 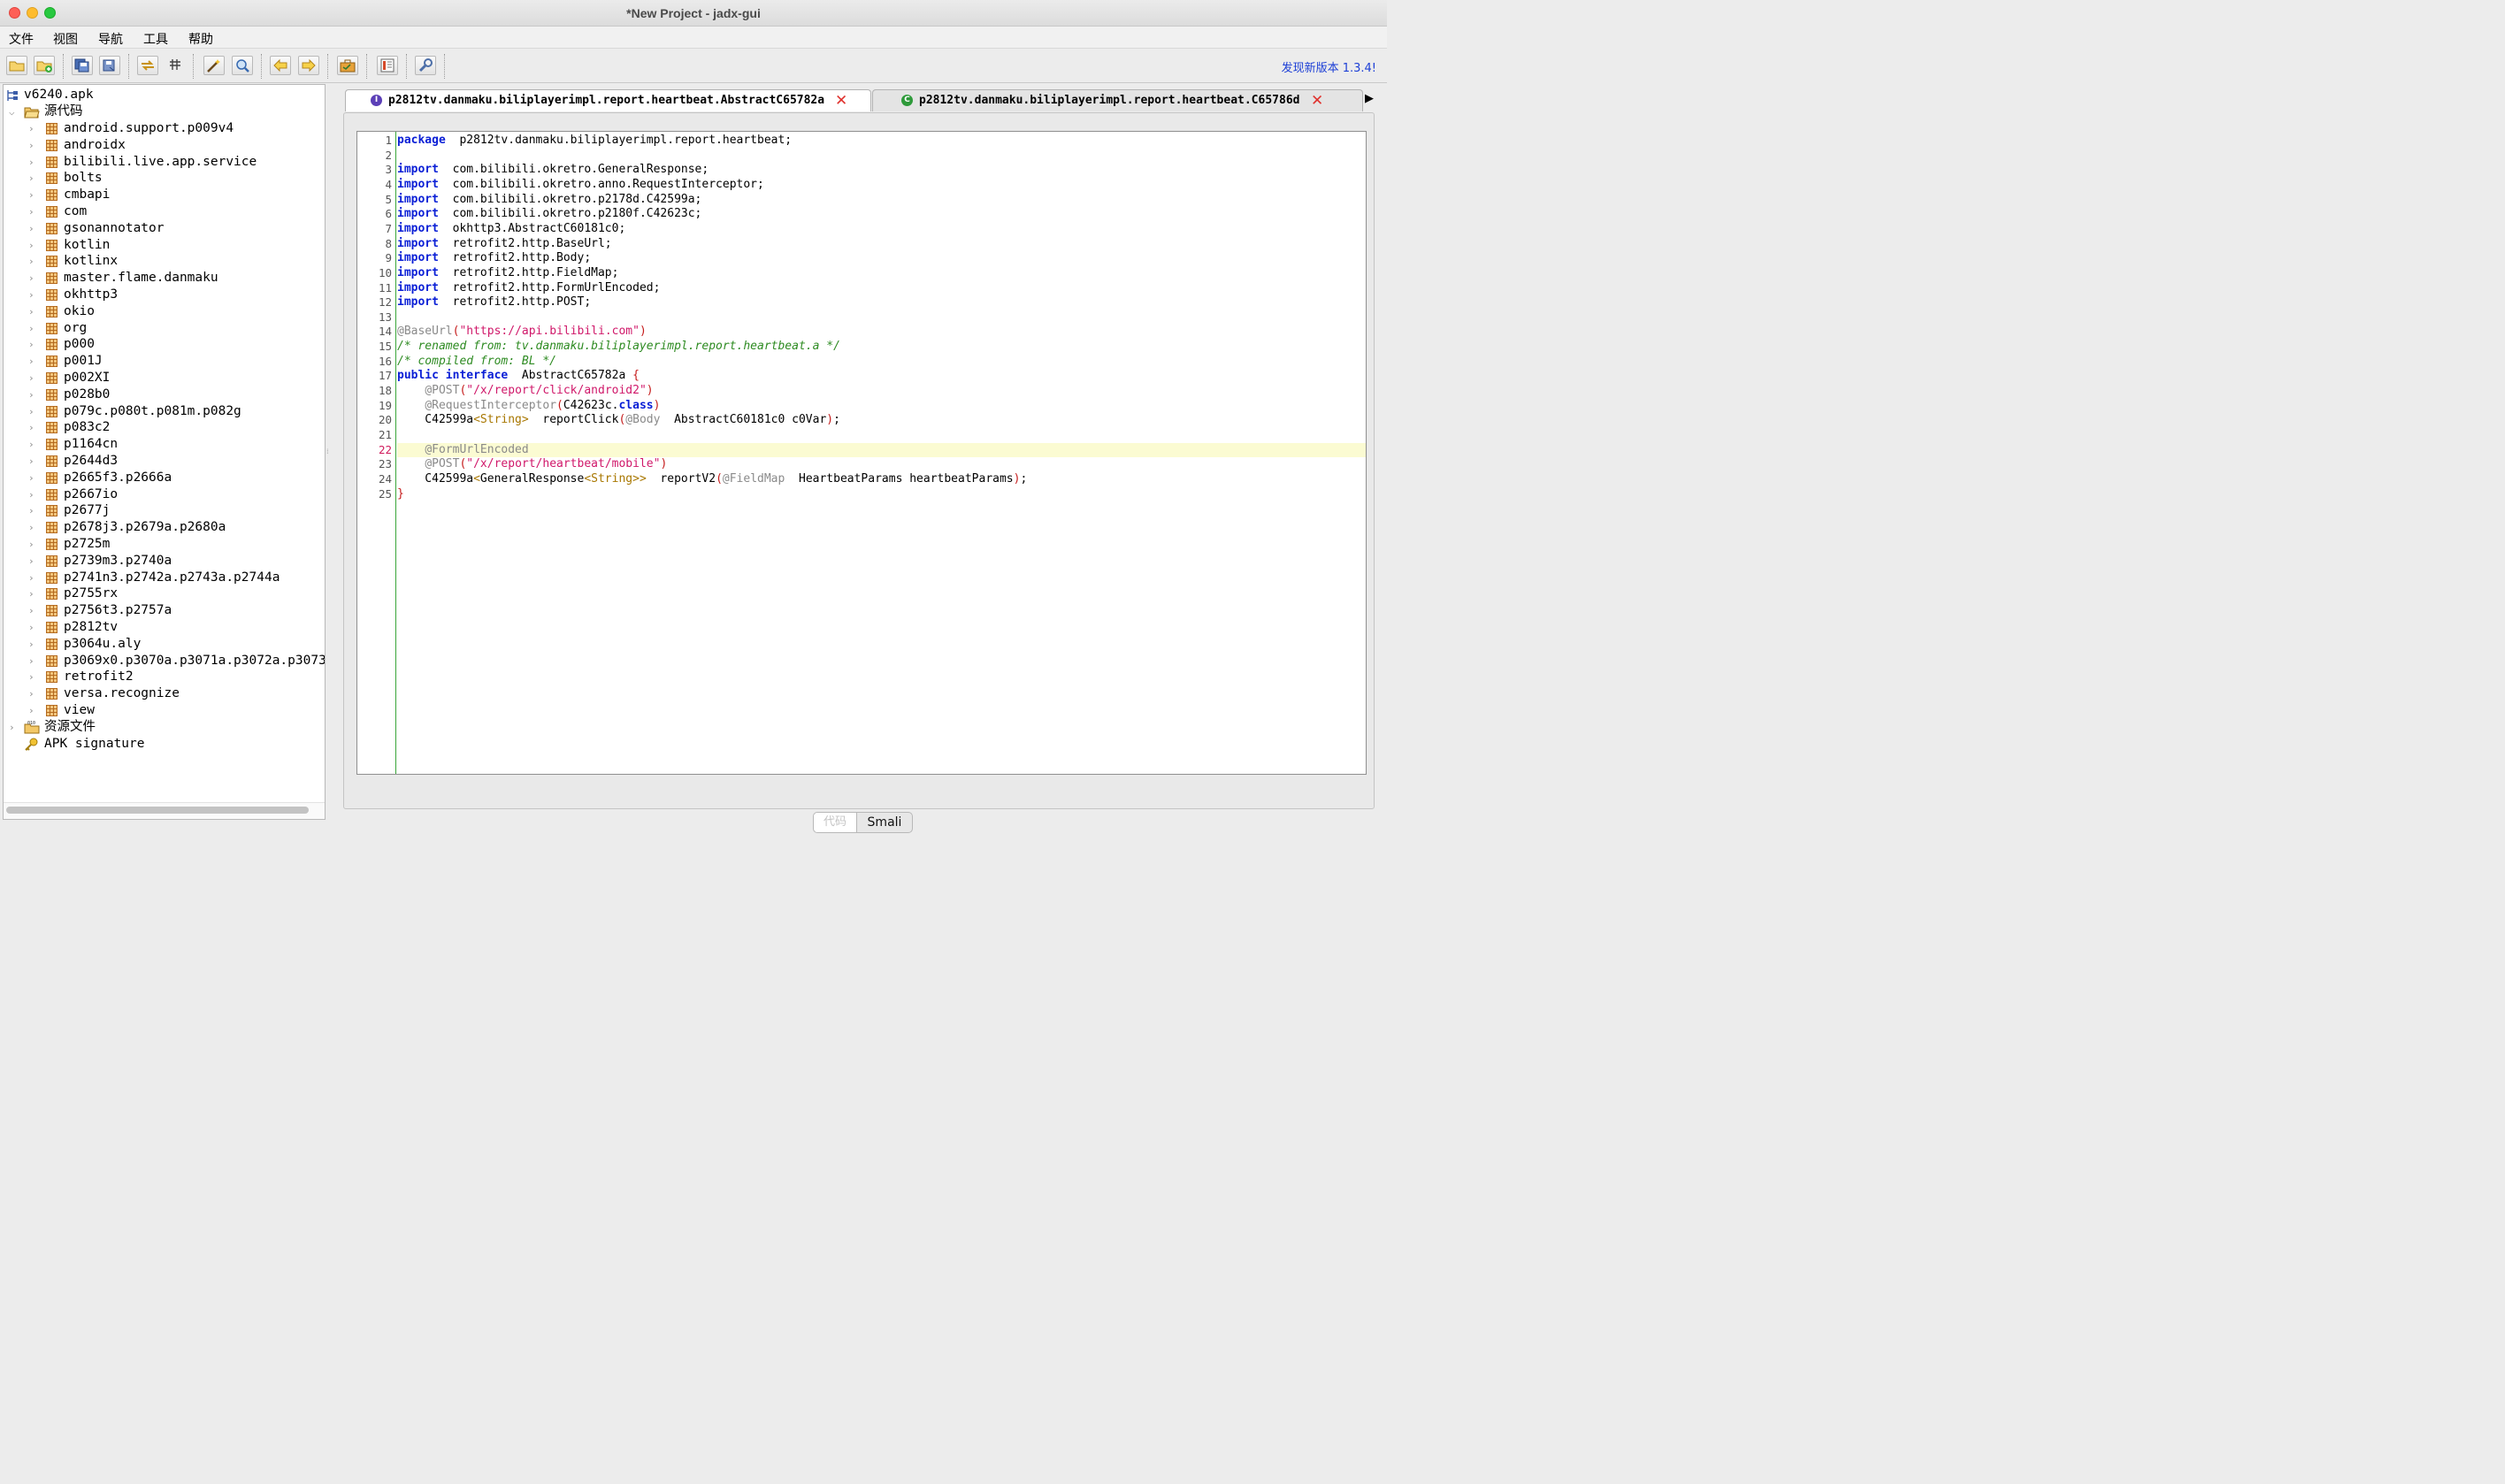 What do you see at coordinates (522, 332) in the screenshot?
I see `code-line: @BaseUrl("https://api.bilibili.com")` at bounding box center [522, 332].